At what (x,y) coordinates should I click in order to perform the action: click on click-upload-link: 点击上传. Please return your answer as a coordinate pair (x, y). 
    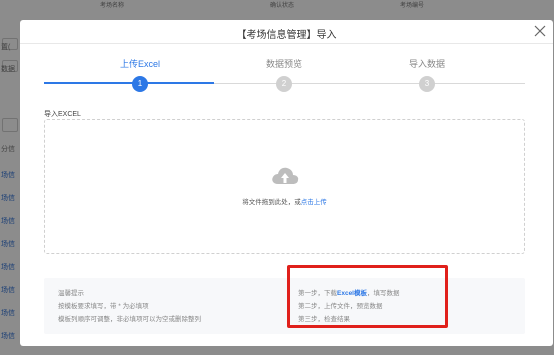
    Looking at the image, I should click on (314, 202).